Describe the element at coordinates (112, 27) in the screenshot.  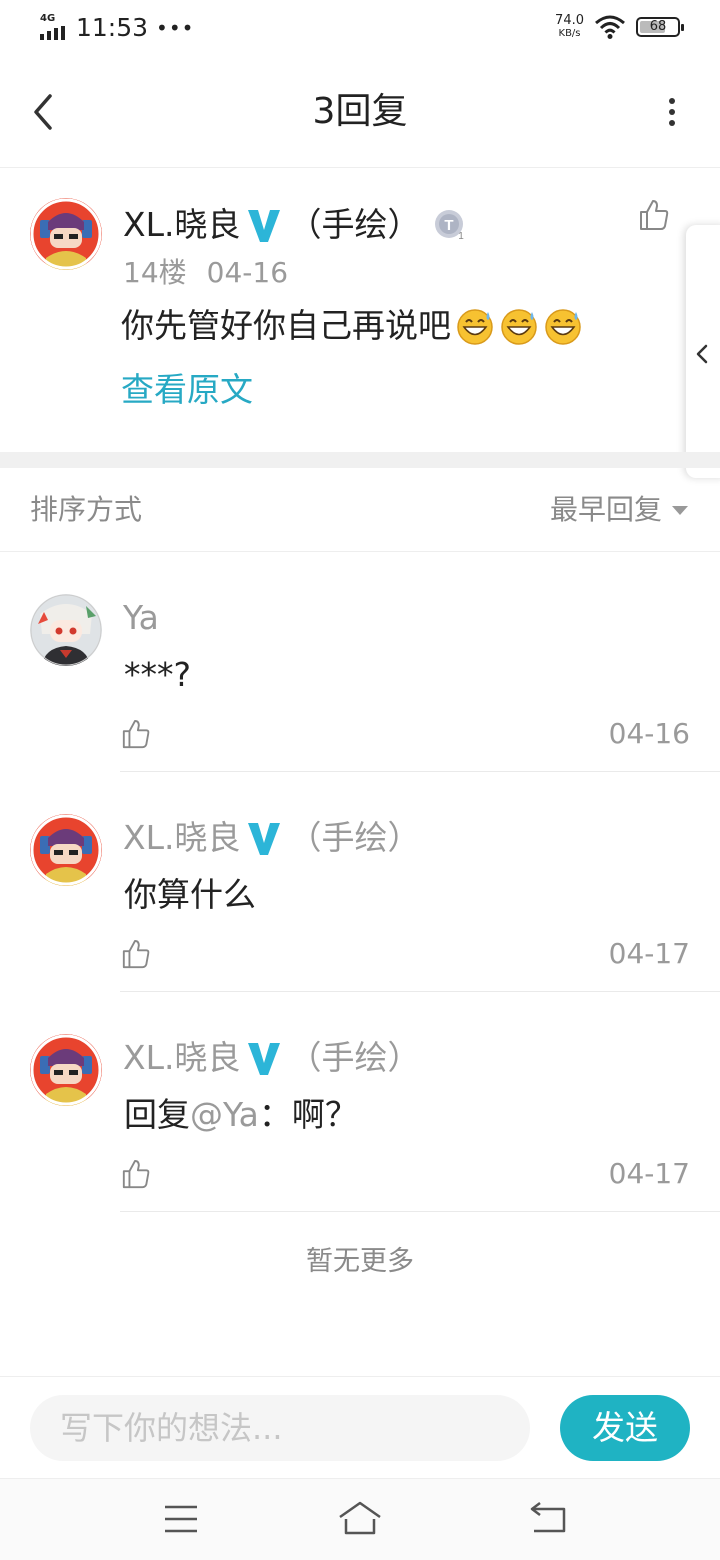
I see `status-time: 11:53` at that location.